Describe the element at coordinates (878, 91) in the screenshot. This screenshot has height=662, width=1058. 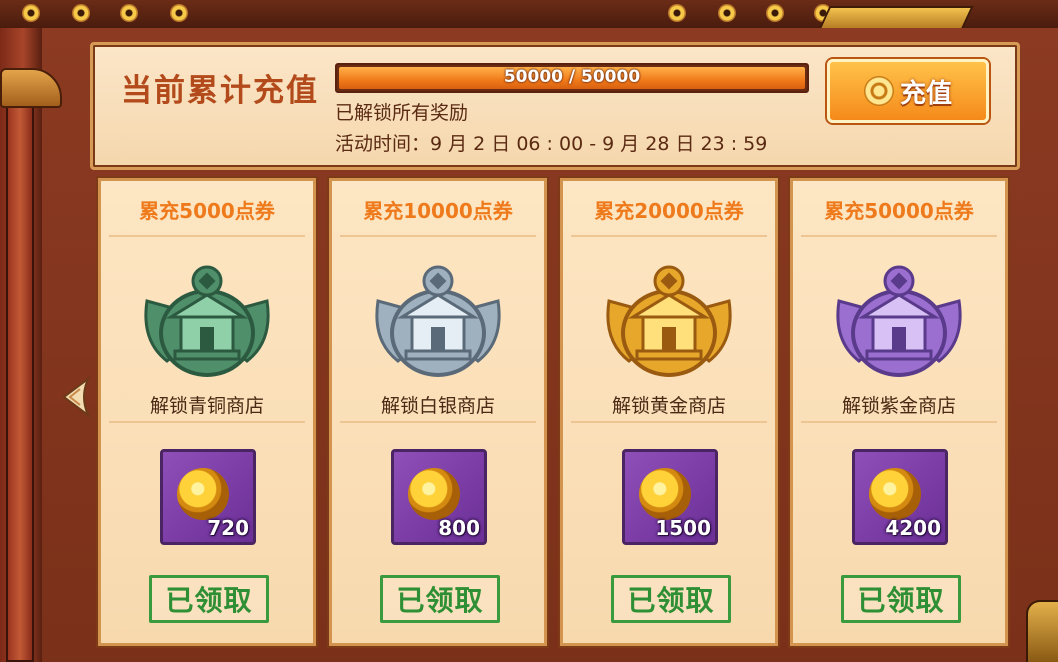
I see `coin-icon` at that location.